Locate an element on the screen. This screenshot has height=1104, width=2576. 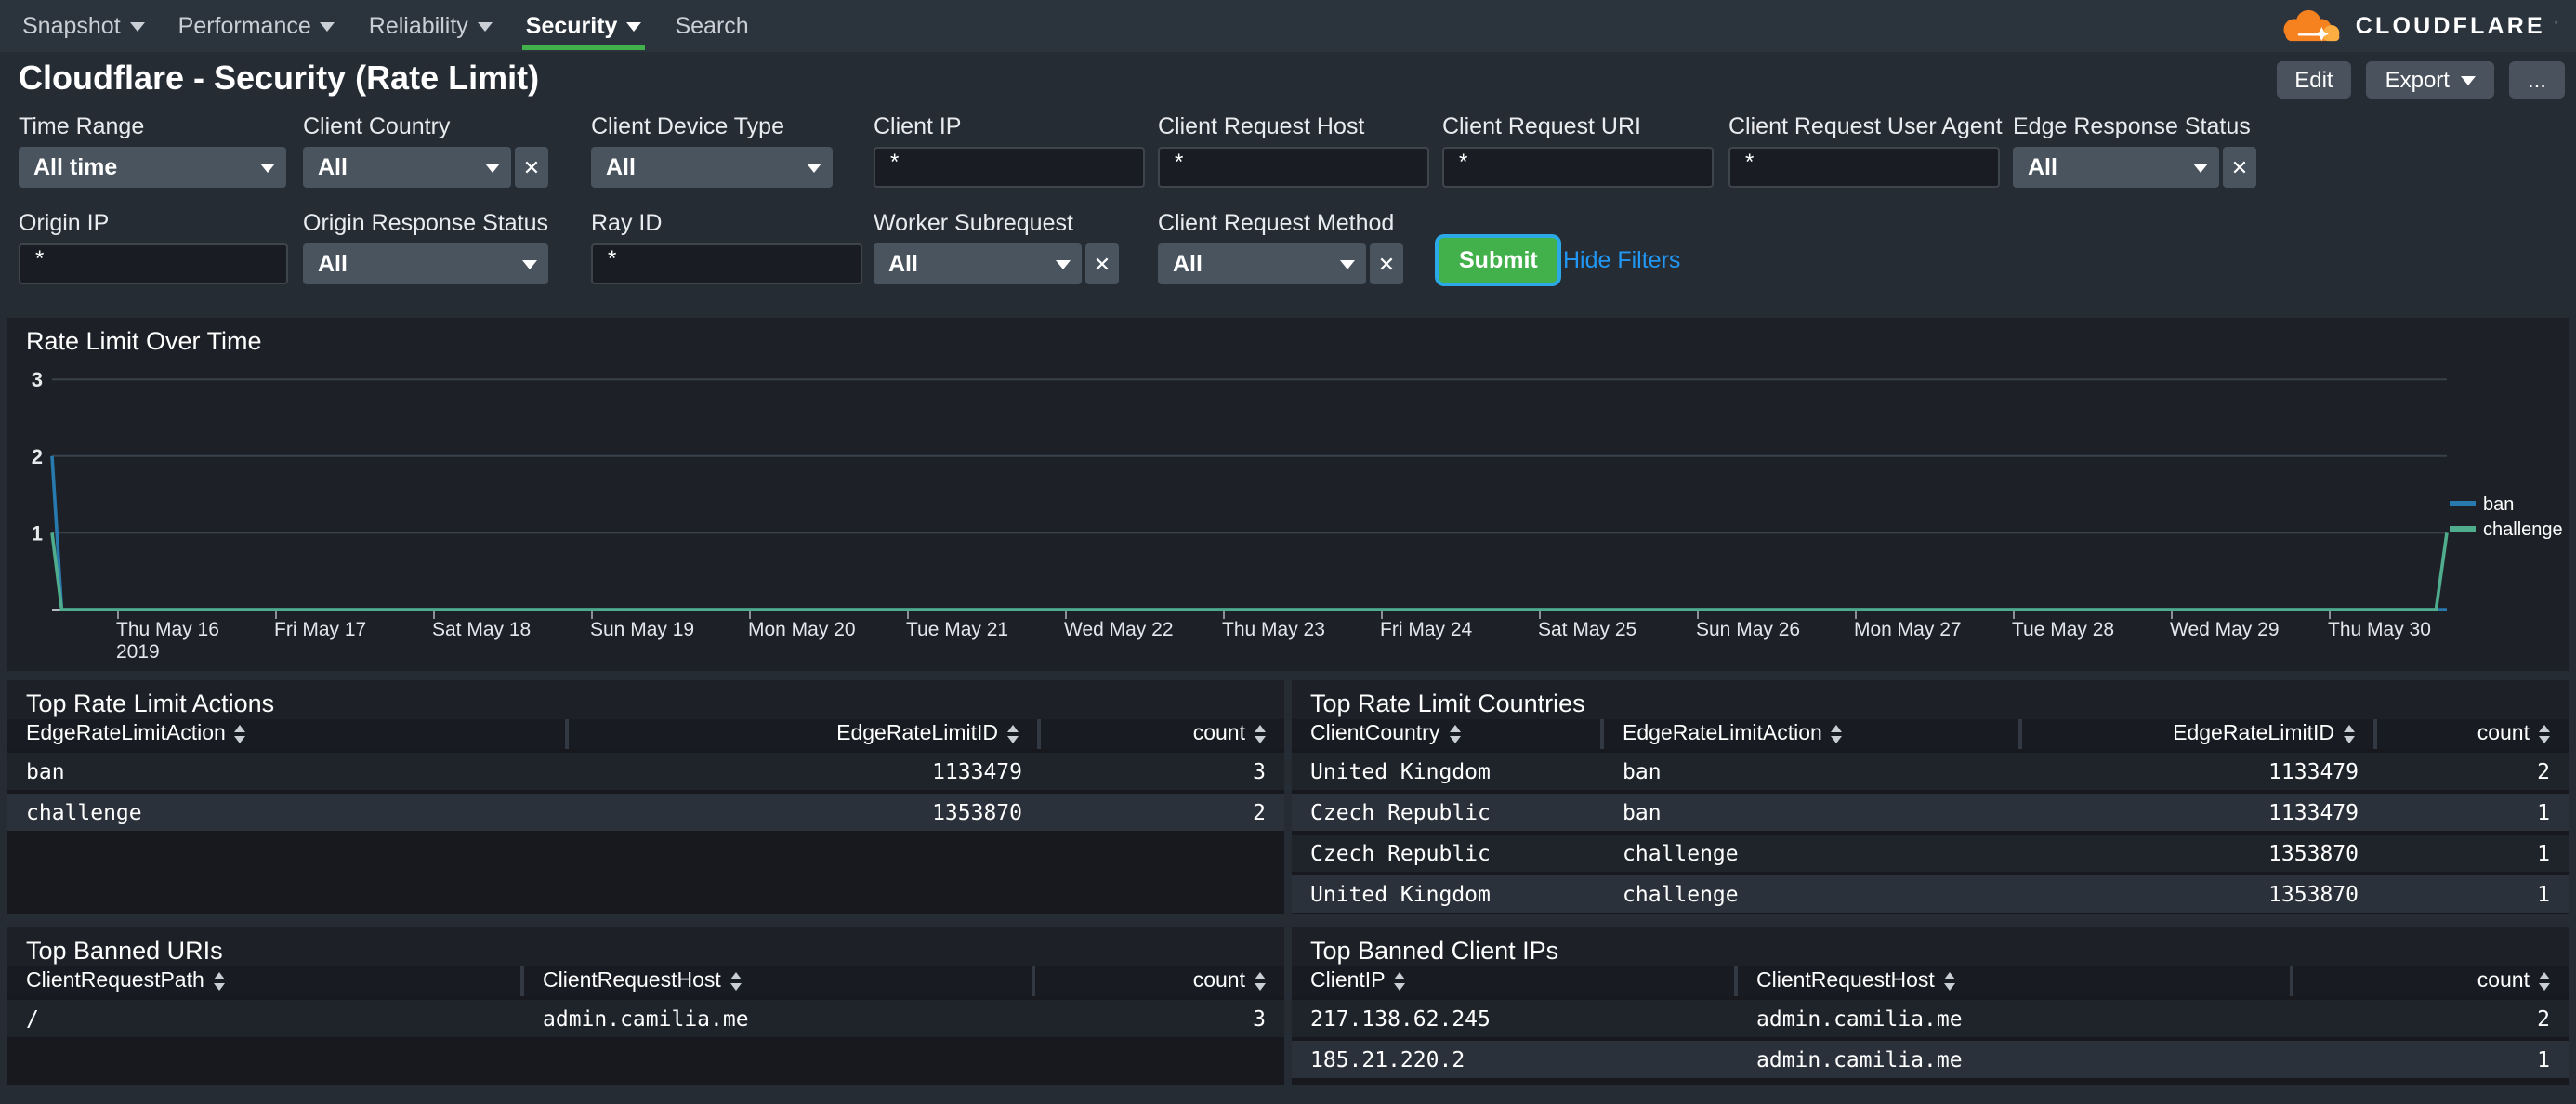
x-axis-tick-label: Wed May 29 is located at coordinates (2225, 629).